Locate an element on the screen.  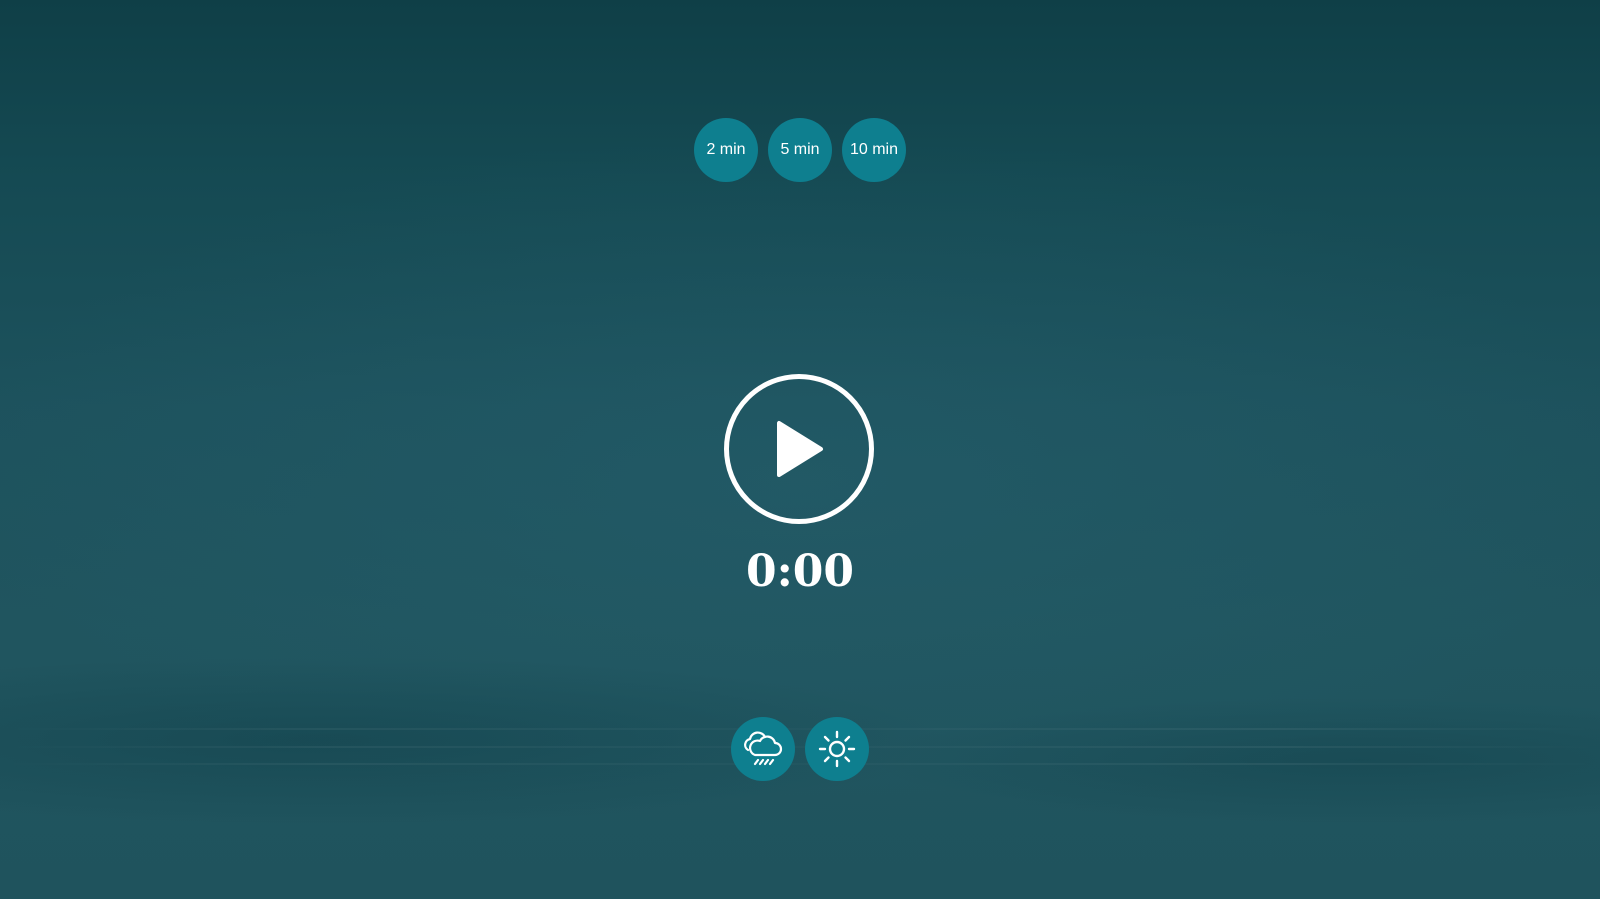
play-button is located at coordinates (799, 449).